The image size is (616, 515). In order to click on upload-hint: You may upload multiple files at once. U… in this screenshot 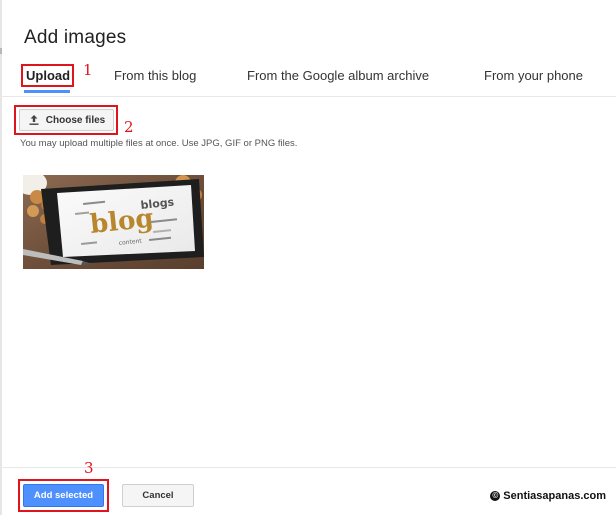, I will do `click(159, 143)`.